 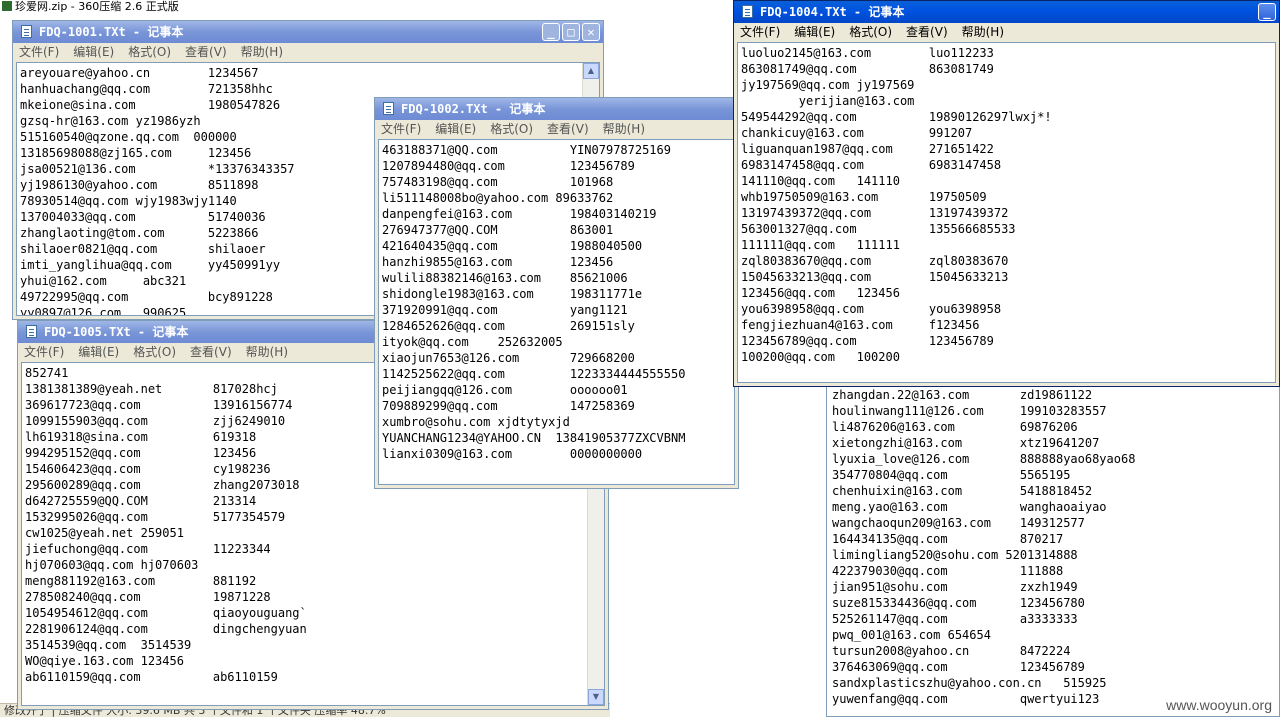 What do you see at coordinates (867, 53) in the screenshot?
I see `text-line: luoluo2145@163.com luo112233` at bounding box center [867, 53].